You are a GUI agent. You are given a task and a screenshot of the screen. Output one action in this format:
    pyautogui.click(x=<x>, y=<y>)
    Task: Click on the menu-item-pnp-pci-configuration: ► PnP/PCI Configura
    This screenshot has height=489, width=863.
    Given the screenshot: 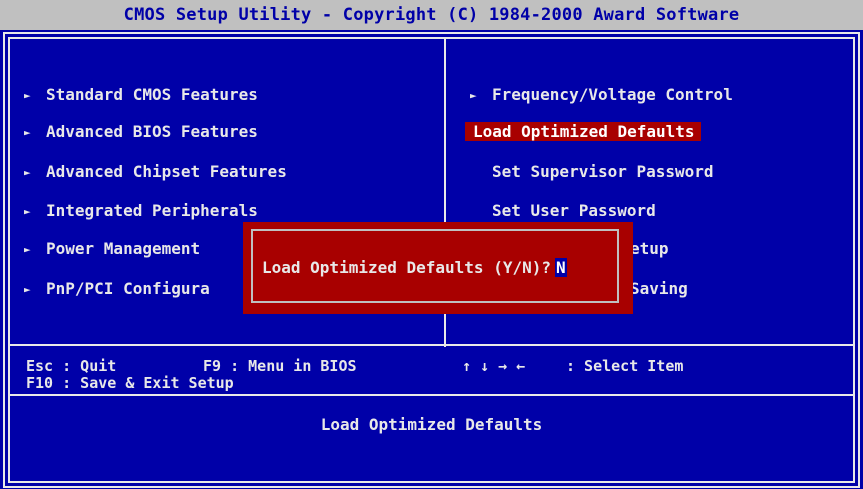 What is the action you would take?
    pyautogui.click(x=117, y=289)
    